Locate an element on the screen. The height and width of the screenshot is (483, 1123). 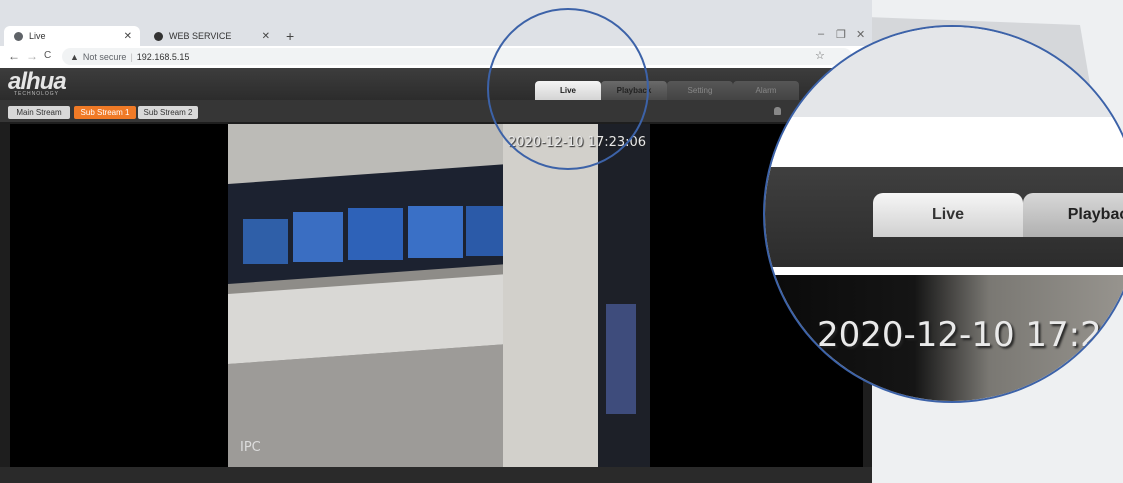
logo-subtitle: TECHNOLOGY is located at coordinates (37, 94).